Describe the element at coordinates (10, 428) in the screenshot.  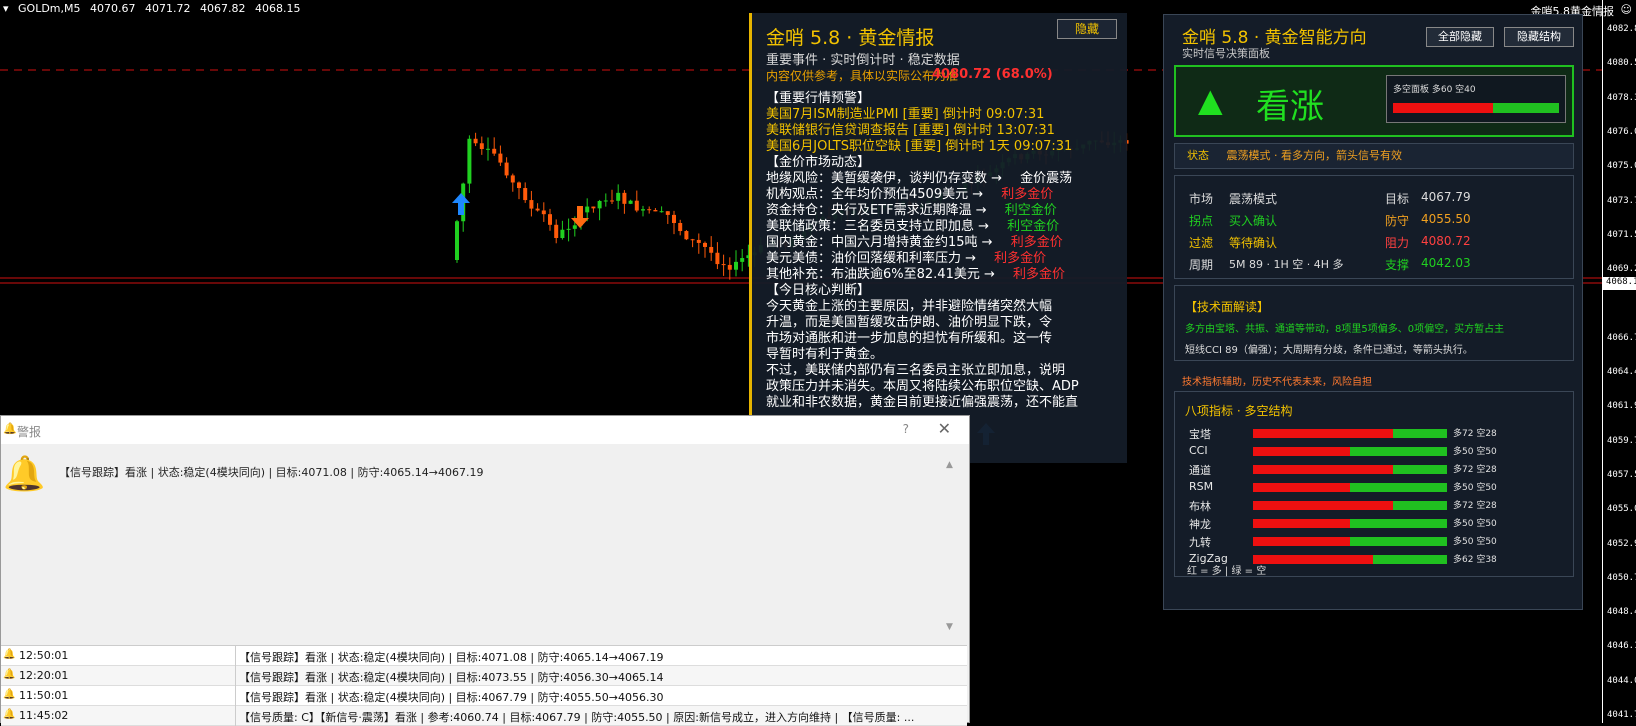
I see `bell-small-icon: 🔔` at that location.